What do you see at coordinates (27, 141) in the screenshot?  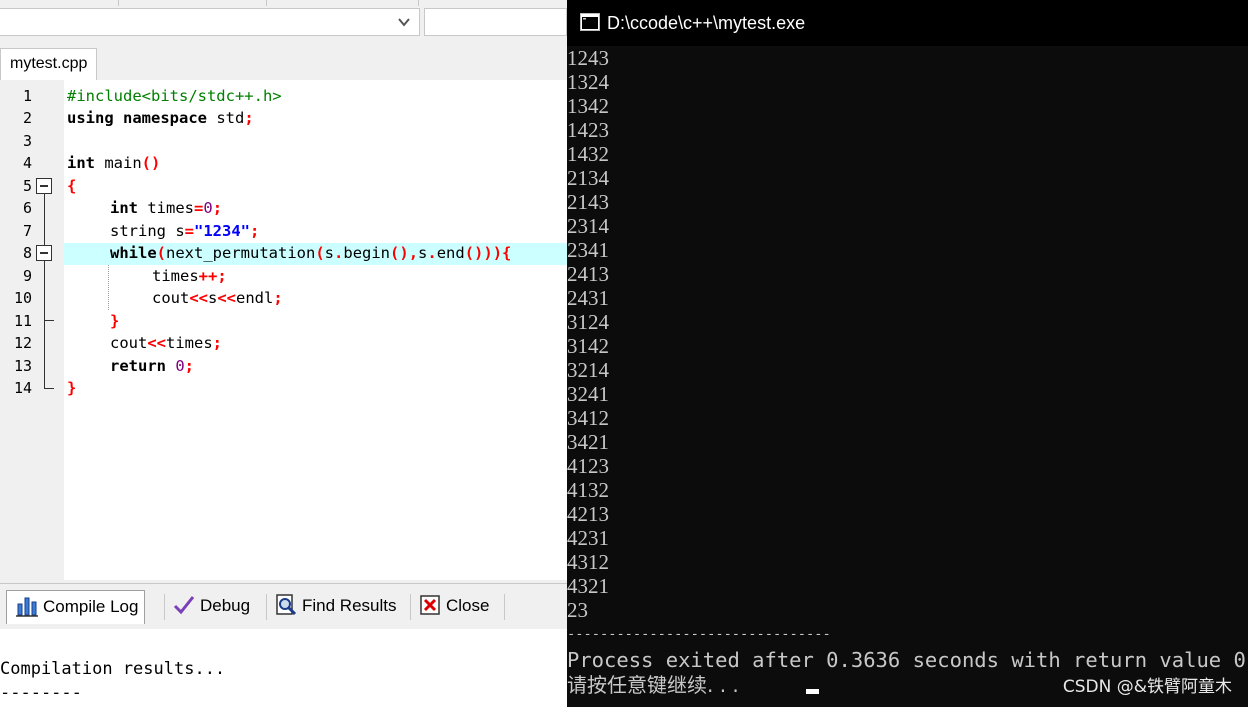 I see `line-number: 3` at bounding box center [27, 141].